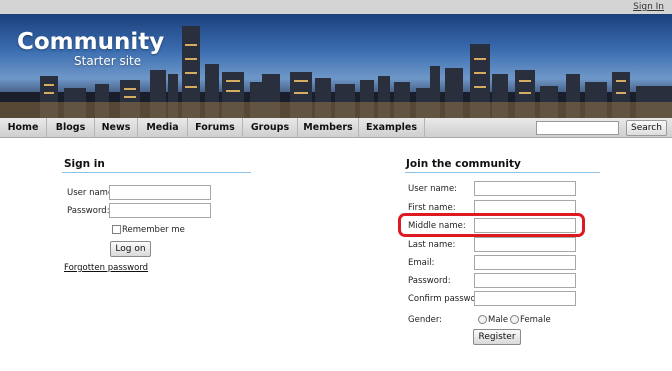 This screenshot has width=672, height=371. Describe the element at coordinates (433, 189) in the screenshot. I see `join-username-label: User name:` at that location.